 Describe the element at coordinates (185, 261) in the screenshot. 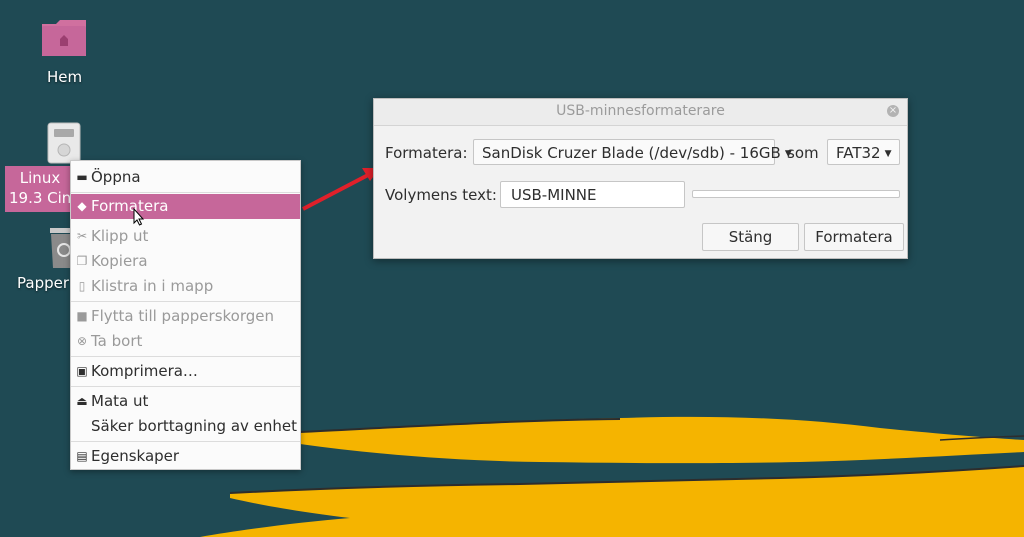

I see `menu-item-copy: ❐ Kopiera` at that location.